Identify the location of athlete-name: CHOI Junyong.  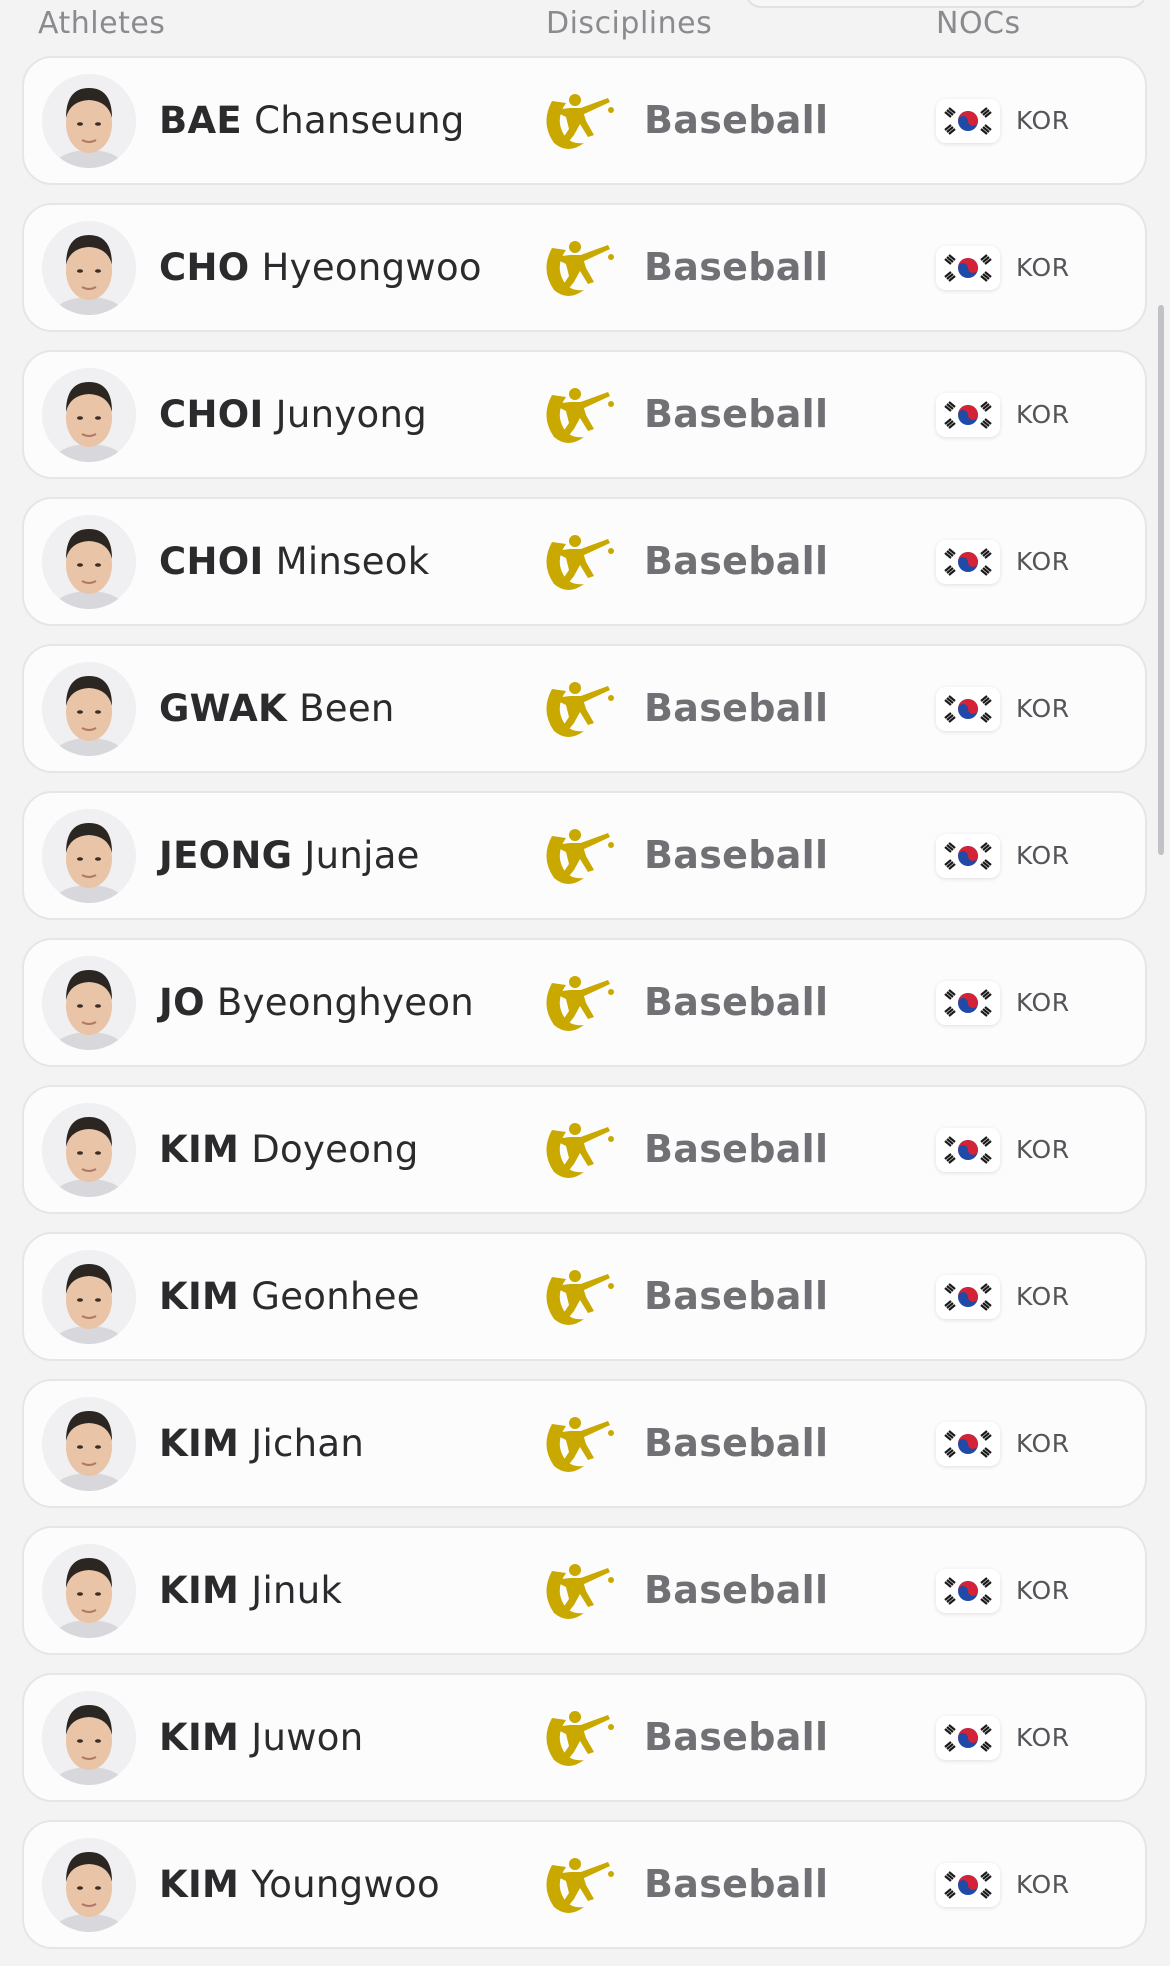
(293, 414).